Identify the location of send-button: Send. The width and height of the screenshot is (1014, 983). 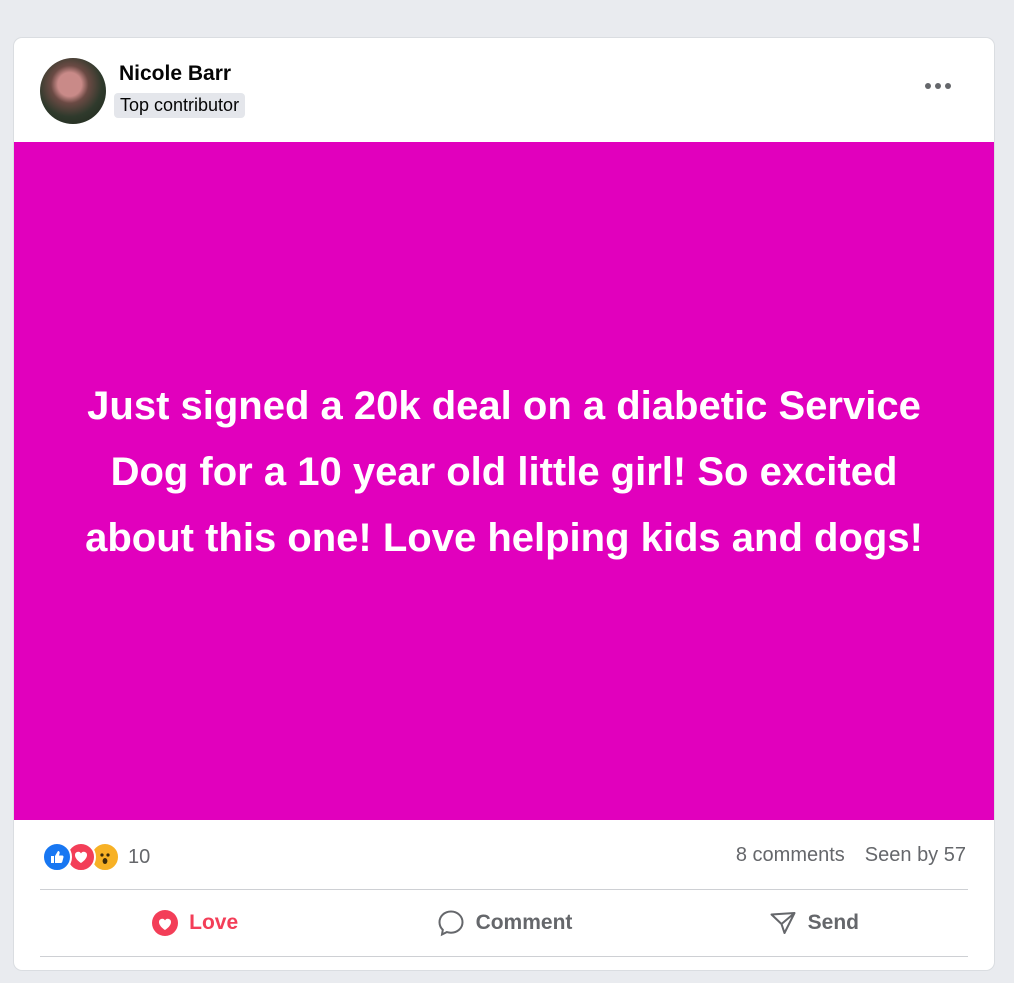
(813, 923).